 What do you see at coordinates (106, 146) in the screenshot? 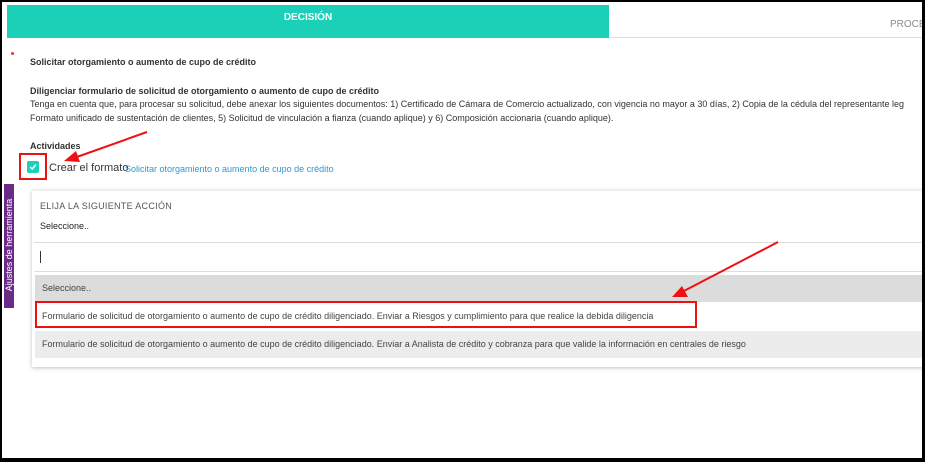
I see `arrow-to-checkbox-icon` at bounding box center [106, 146].